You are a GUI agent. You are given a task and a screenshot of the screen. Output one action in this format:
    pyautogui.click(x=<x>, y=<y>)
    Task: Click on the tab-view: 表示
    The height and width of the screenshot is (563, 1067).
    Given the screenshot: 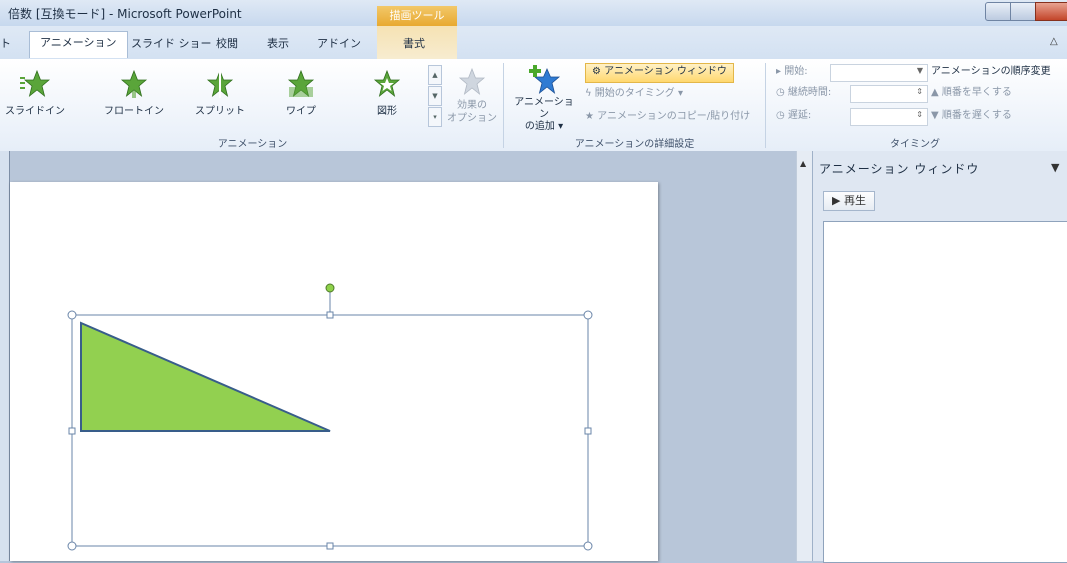 What is the action you would take?
    pyautogui.click(x=278, y=45)
    